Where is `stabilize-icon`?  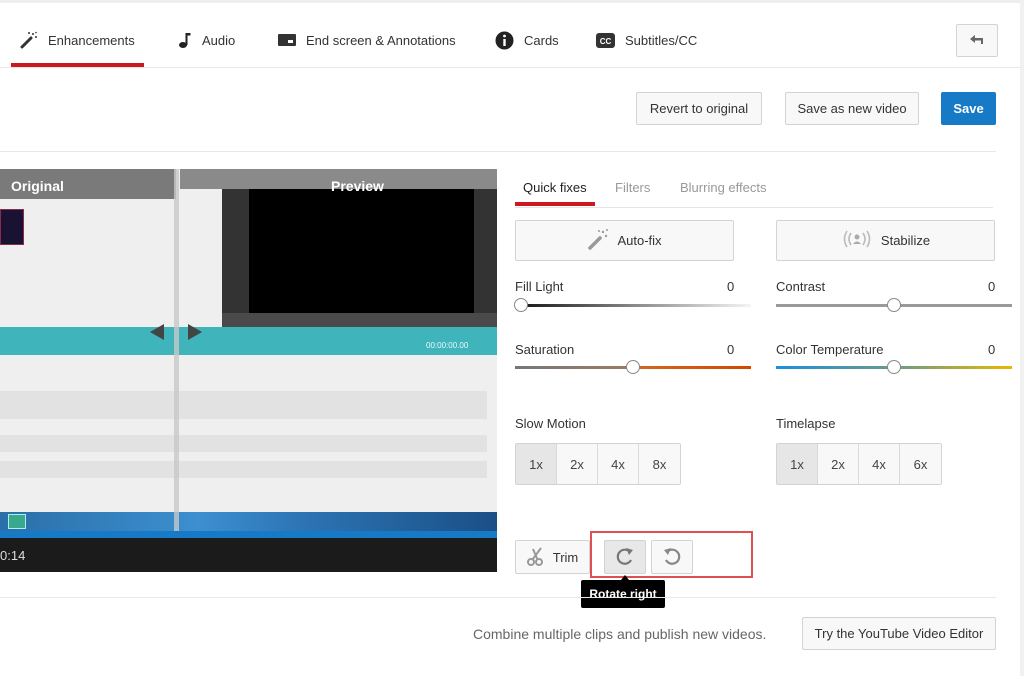
stabilize-icon is located at coordinates (857, 240).